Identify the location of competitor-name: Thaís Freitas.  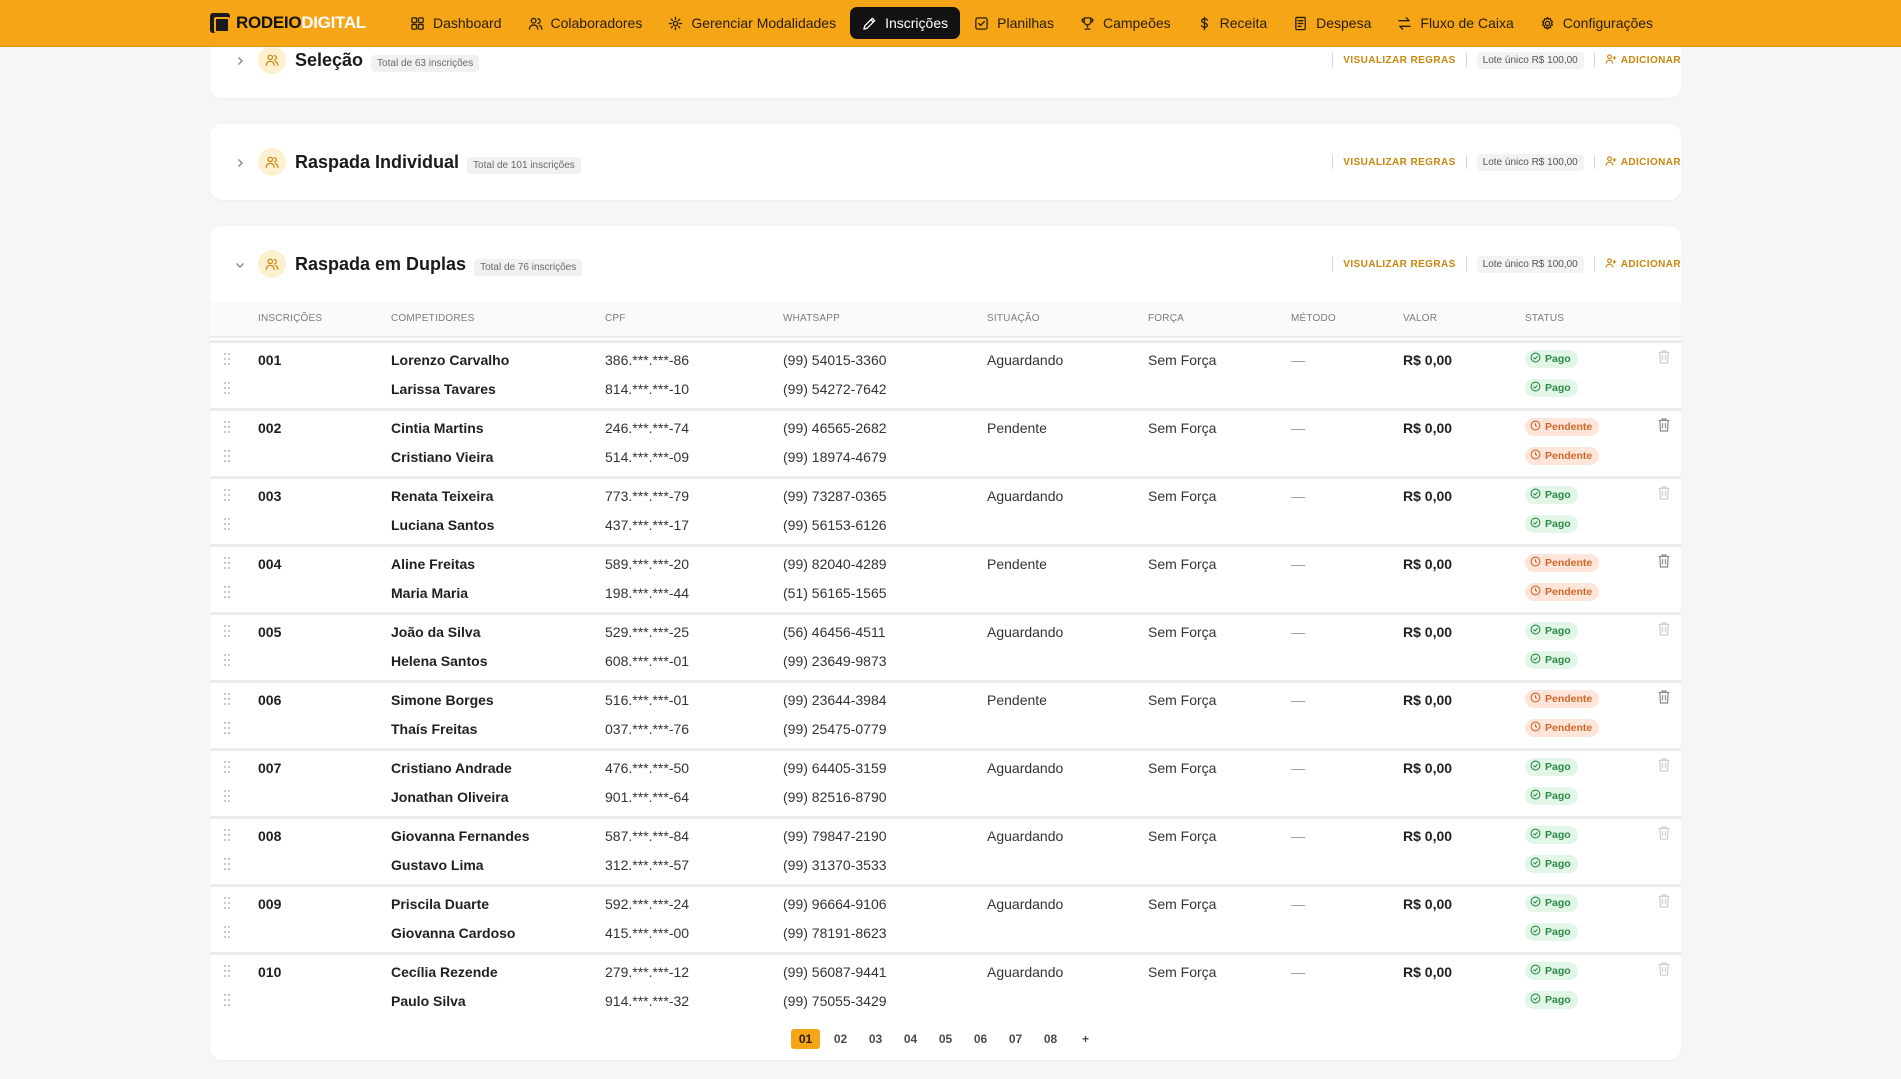
(434, 729).